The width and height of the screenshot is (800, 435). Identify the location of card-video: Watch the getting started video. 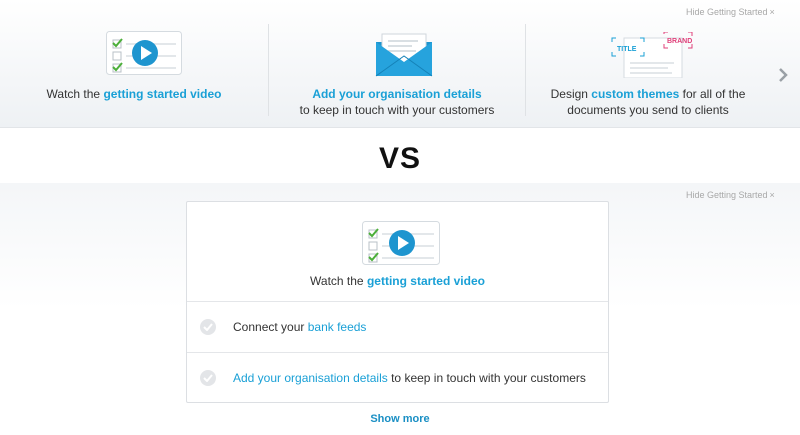
(134, 63).